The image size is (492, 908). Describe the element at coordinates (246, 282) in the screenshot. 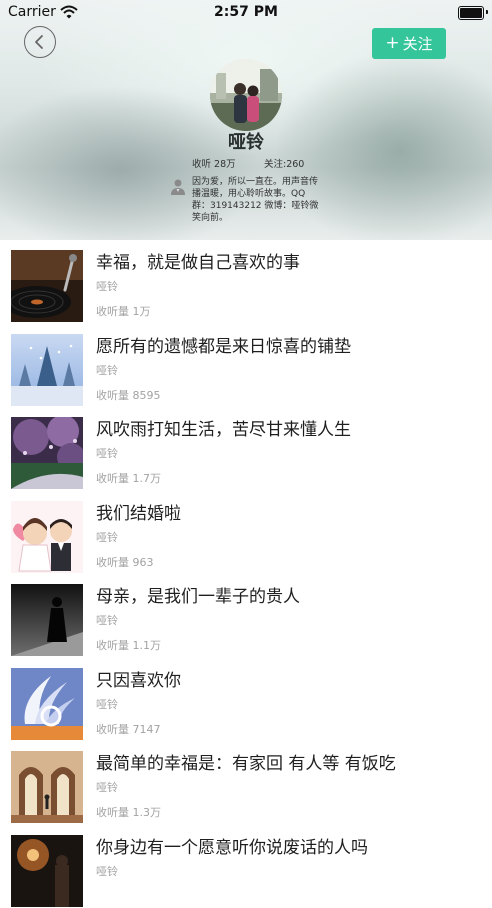

I see `list-item: 幸福，就是做自己喜欢的事 哑铃 收听量 1万` at that location.